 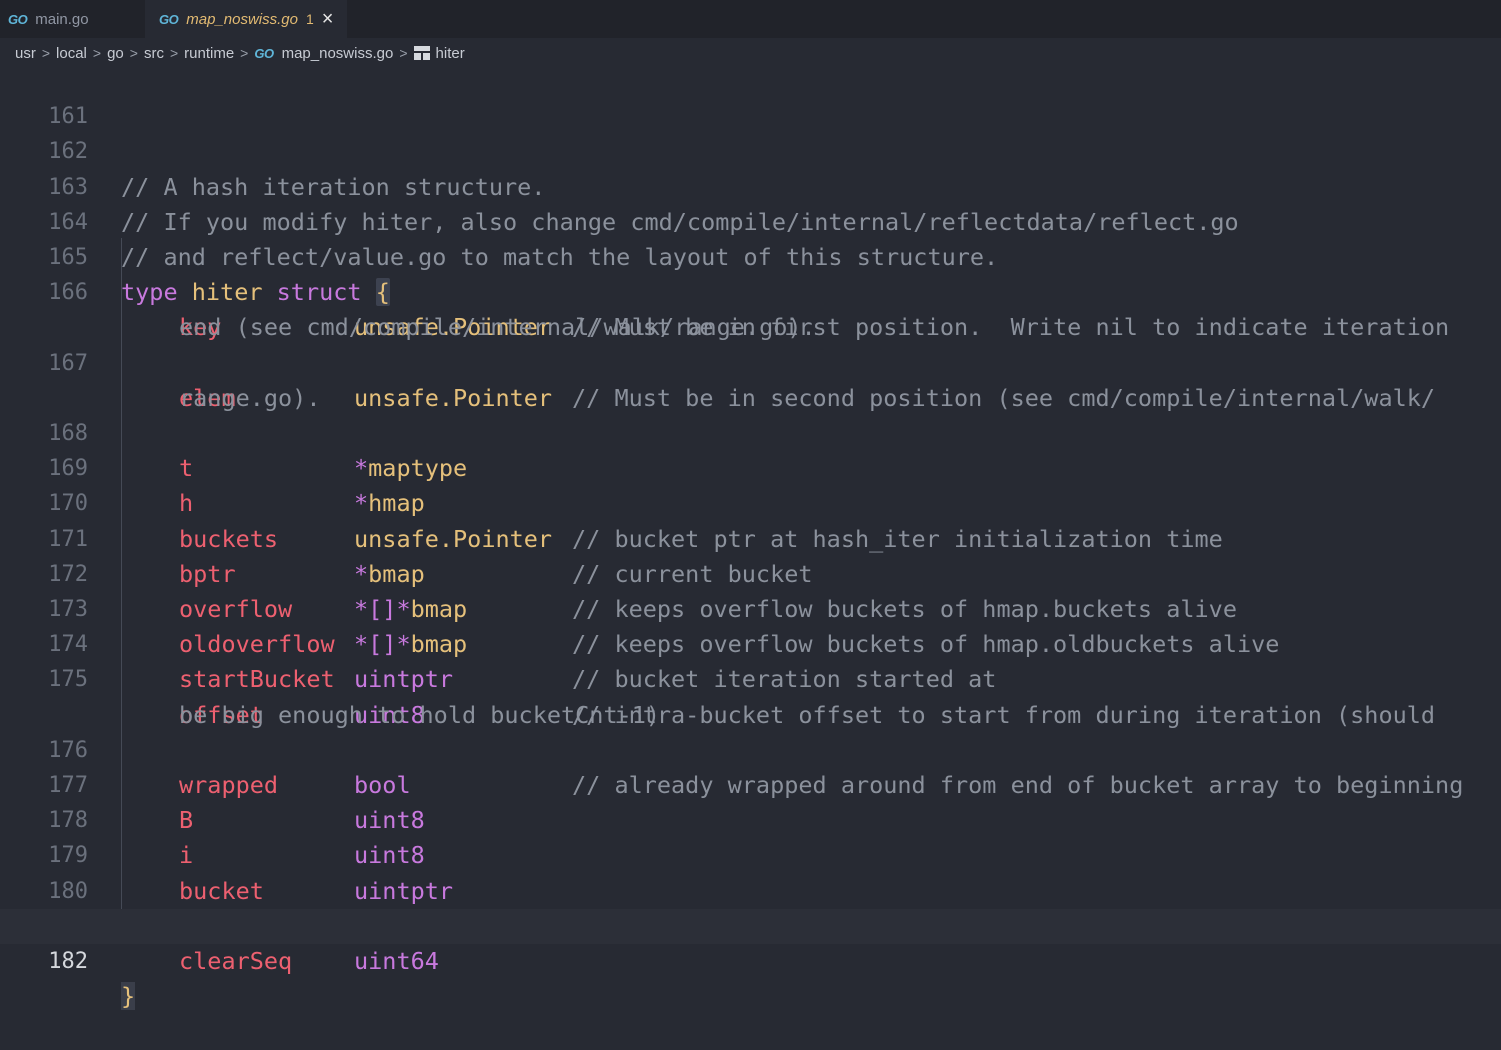 I want to click on code-line: 165 type hiter struct {, so click(x=750, y=256).